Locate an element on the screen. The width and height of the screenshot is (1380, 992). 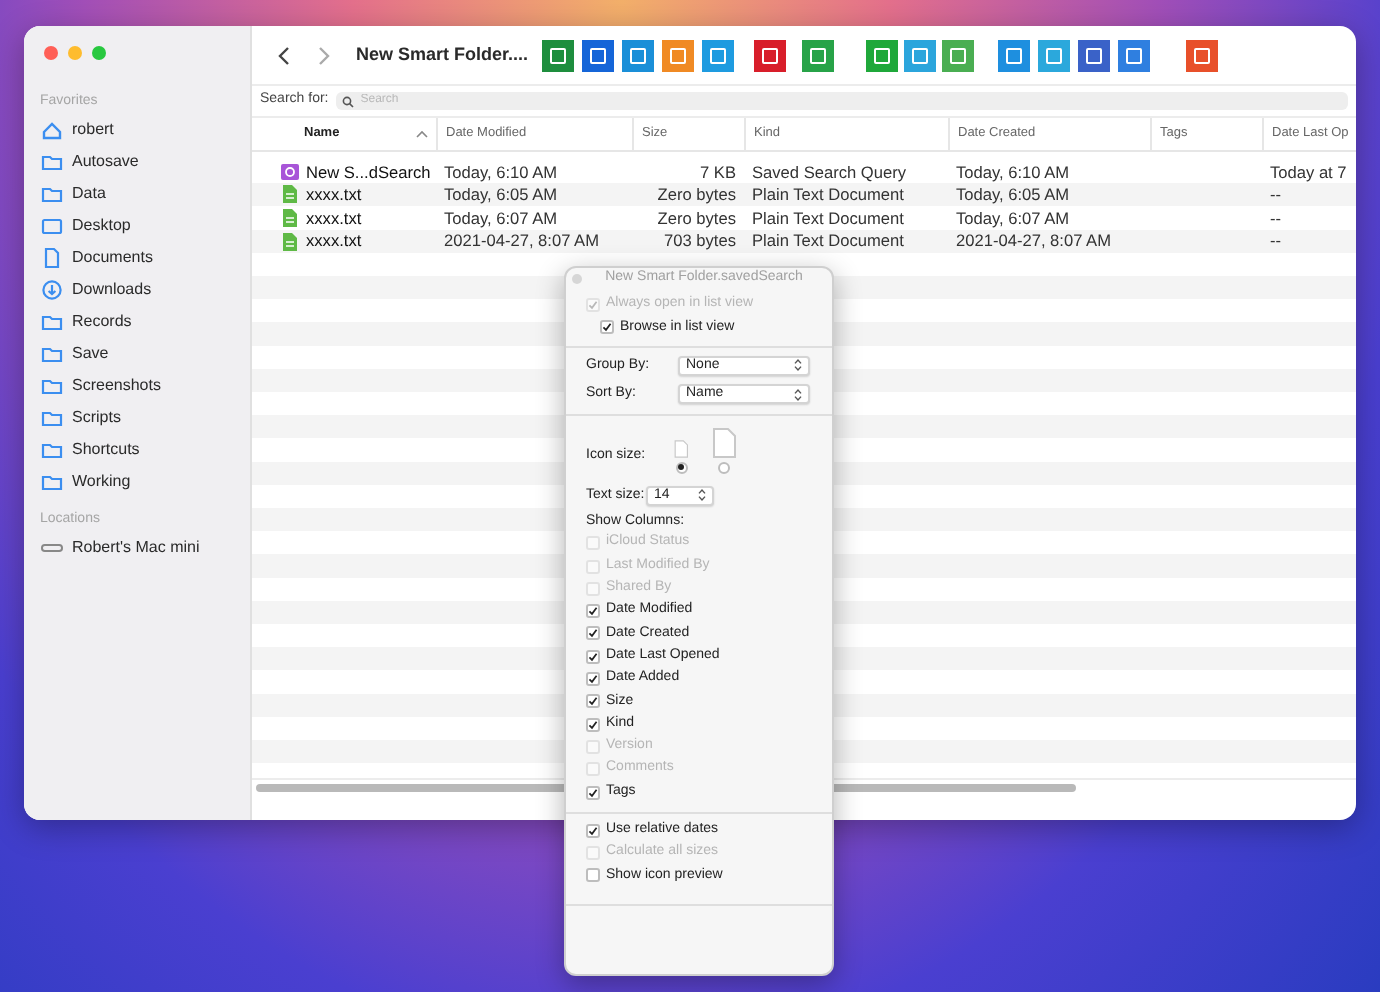
sidebar-item: Scripts is located at coordinates (137, 418).